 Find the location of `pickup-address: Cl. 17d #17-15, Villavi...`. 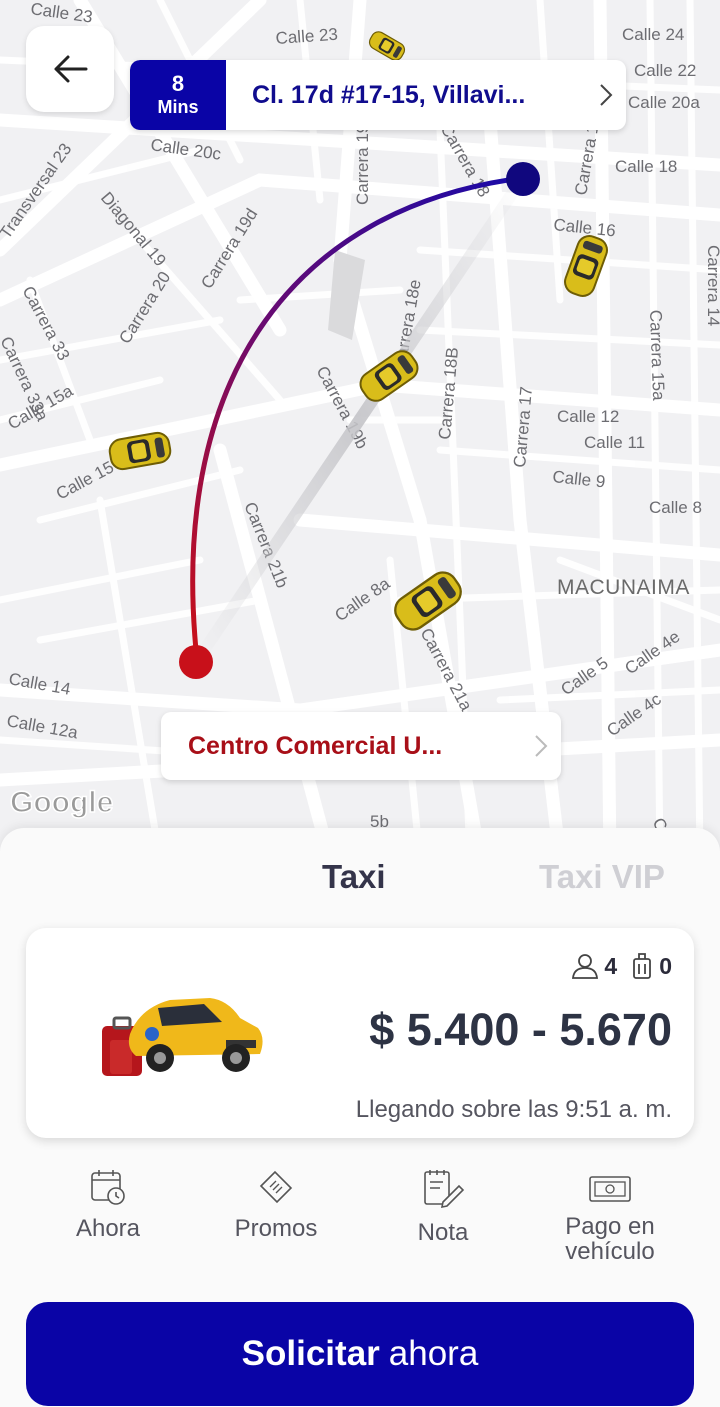

pickup-address: Cl. 17d #17-15, Villavi... is located at coordinates (389, 94).